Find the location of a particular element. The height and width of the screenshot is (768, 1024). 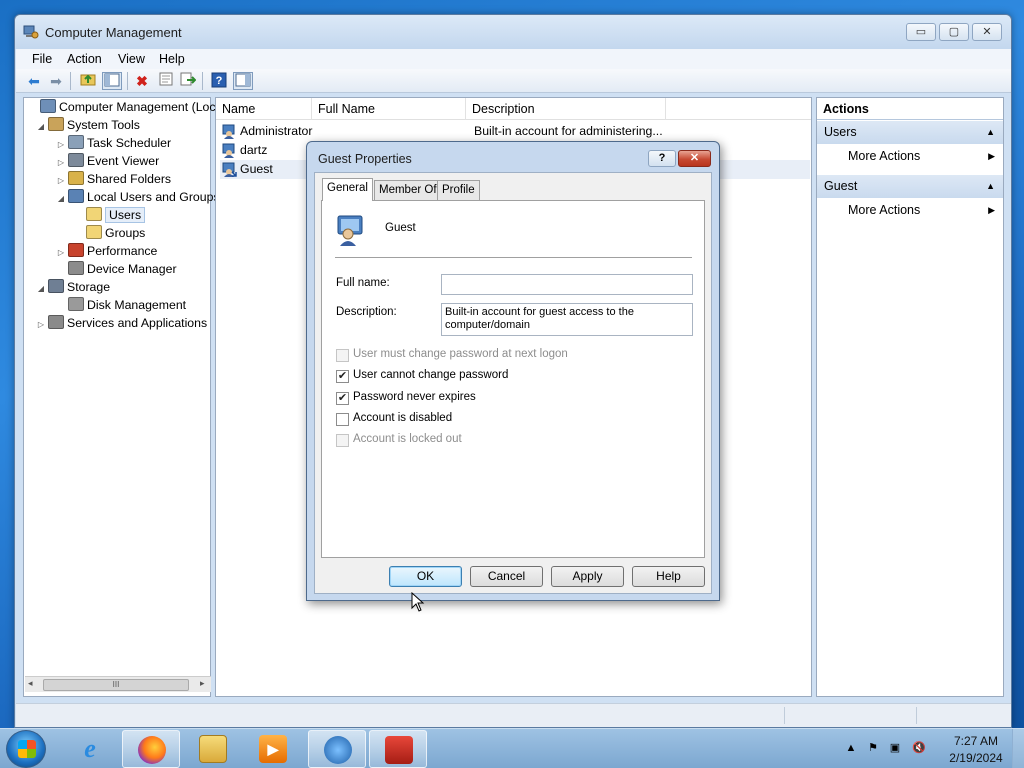

taskbar-internet-explorer: e is located at coordinates (90, 749).